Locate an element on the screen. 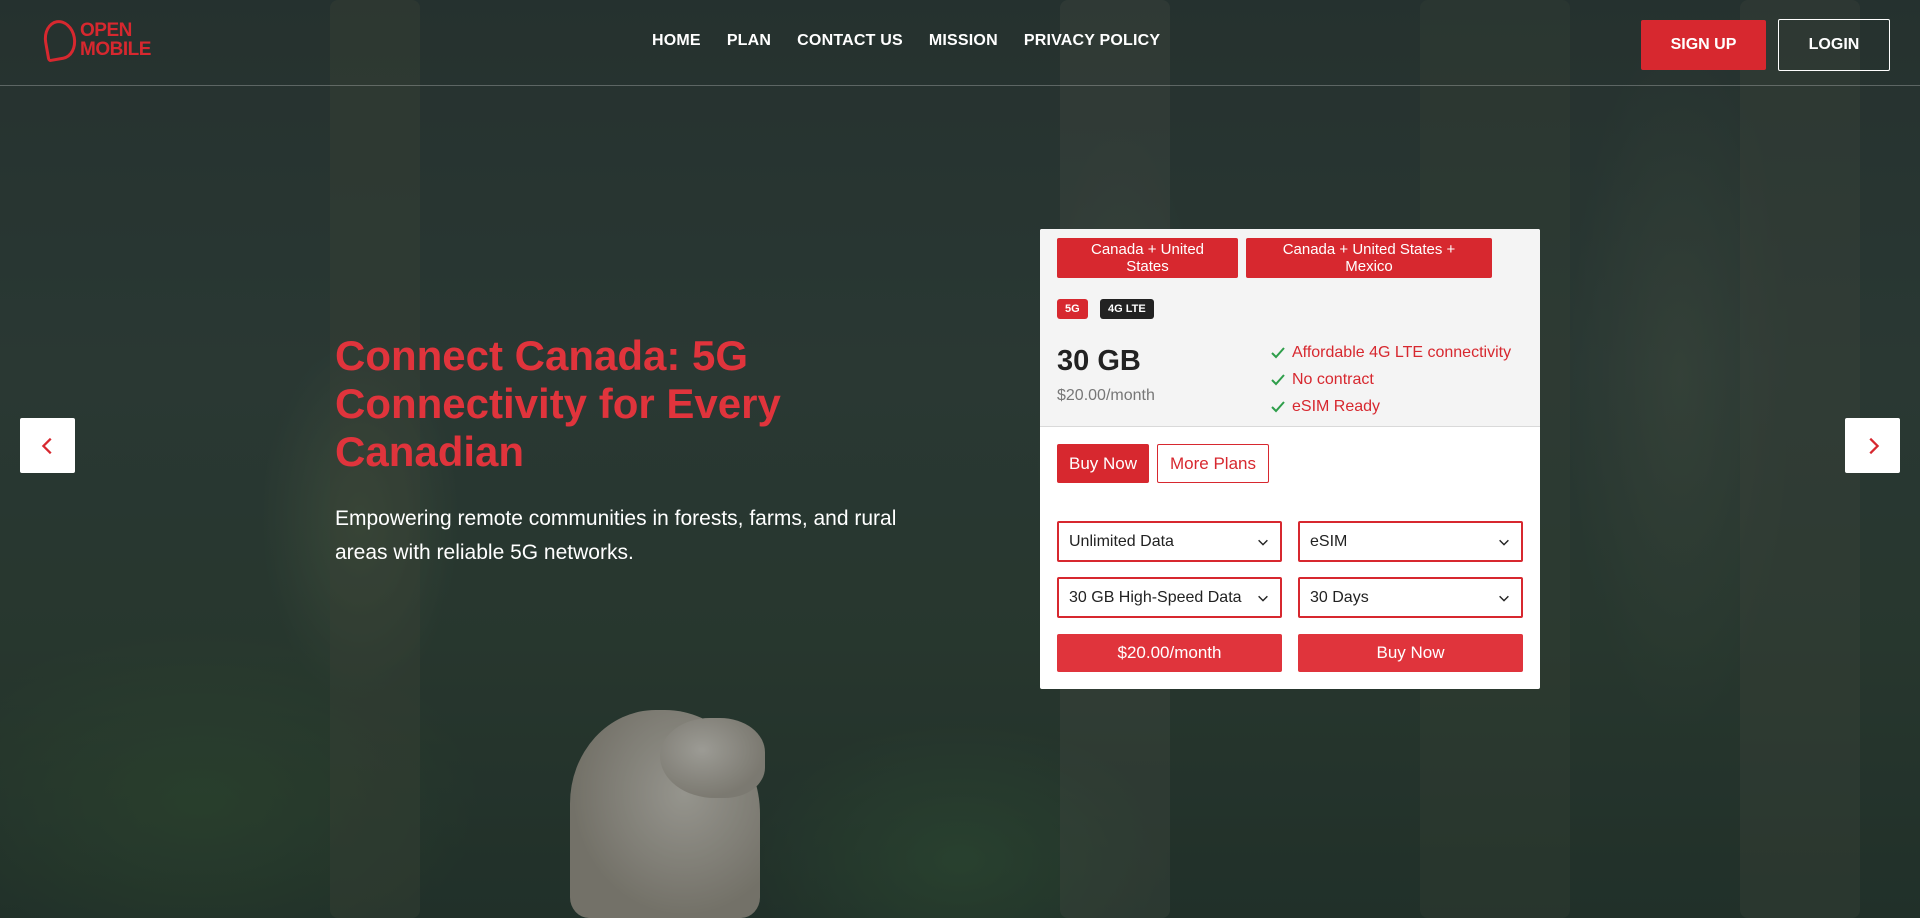 Image resolution: width=1920 pixels, height=918 pixels. data-type-select: Unlimited Data is located at coordinates (1169, 541).